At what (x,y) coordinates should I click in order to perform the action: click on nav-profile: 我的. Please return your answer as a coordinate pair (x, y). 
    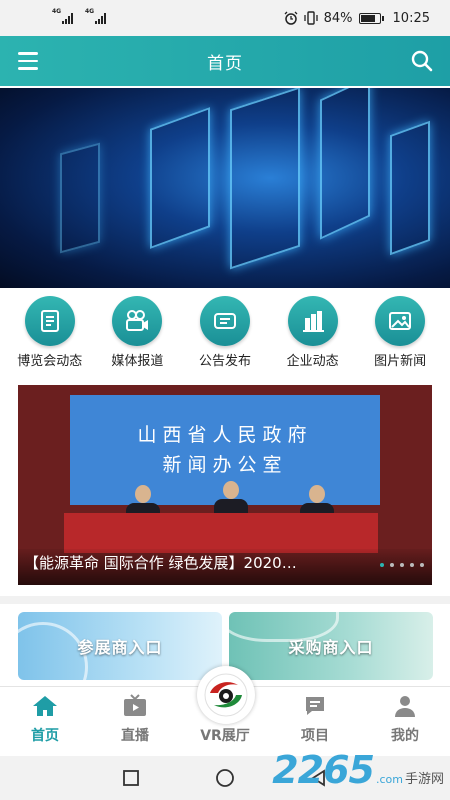
    Looking at the image, I should click on (405, 719).